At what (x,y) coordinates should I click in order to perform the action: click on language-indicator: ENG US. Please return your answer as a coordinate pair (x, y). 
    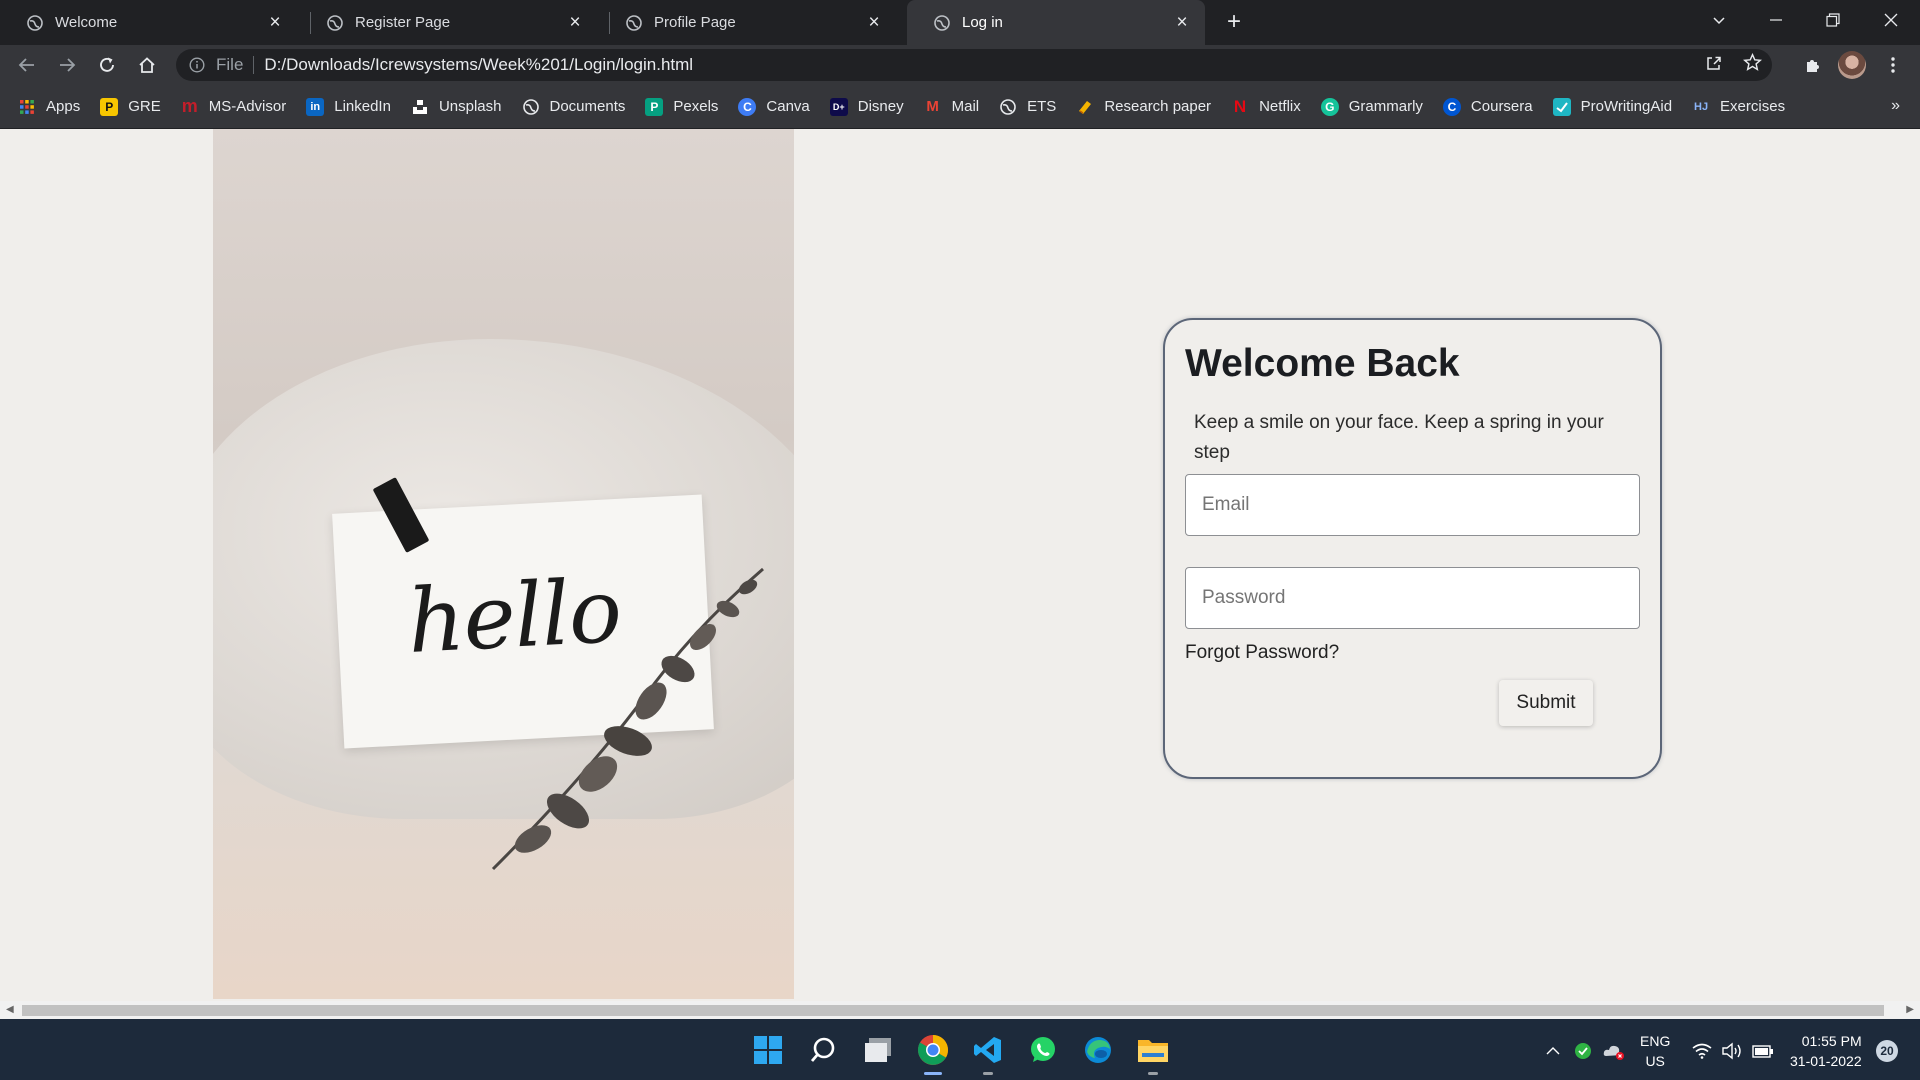
    Looking at the image, I should click on (1655, 1051).